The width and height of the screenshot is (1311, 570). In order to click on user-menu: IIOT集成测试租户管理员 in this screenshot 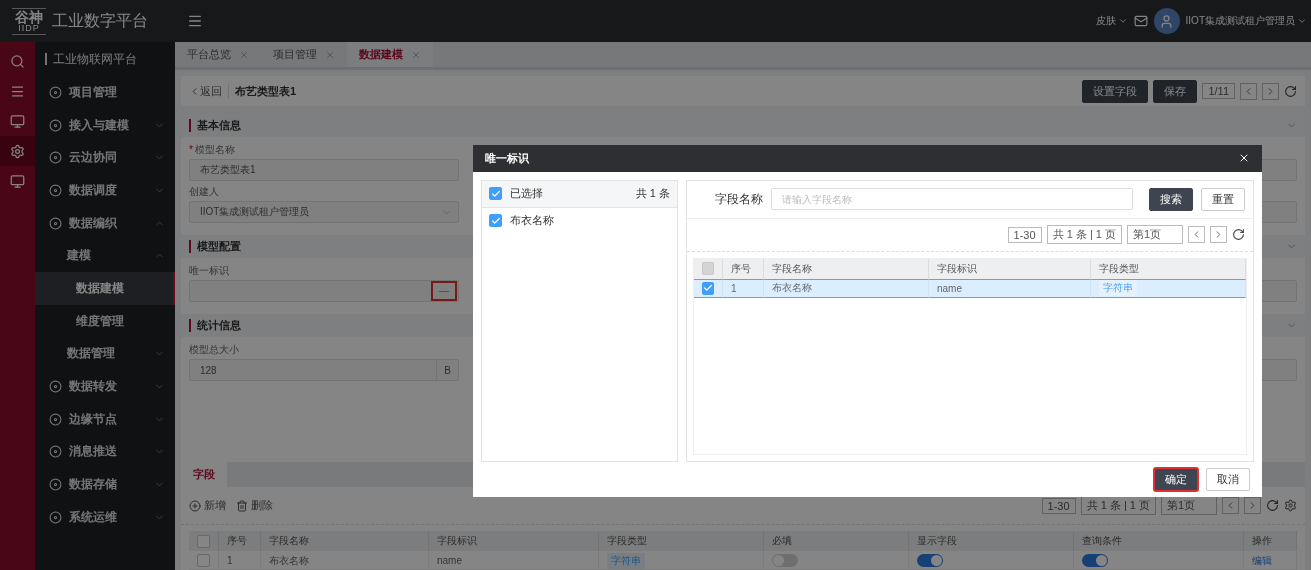, I will do `click(1246, 21)`.